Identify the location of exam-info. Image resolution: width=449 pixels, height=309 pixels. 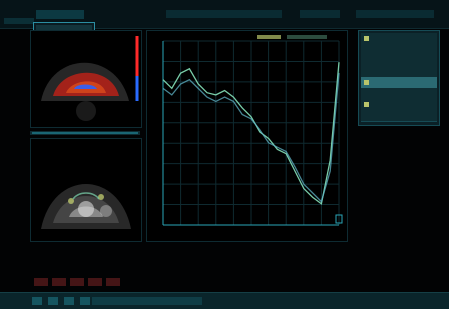
(320, 14).